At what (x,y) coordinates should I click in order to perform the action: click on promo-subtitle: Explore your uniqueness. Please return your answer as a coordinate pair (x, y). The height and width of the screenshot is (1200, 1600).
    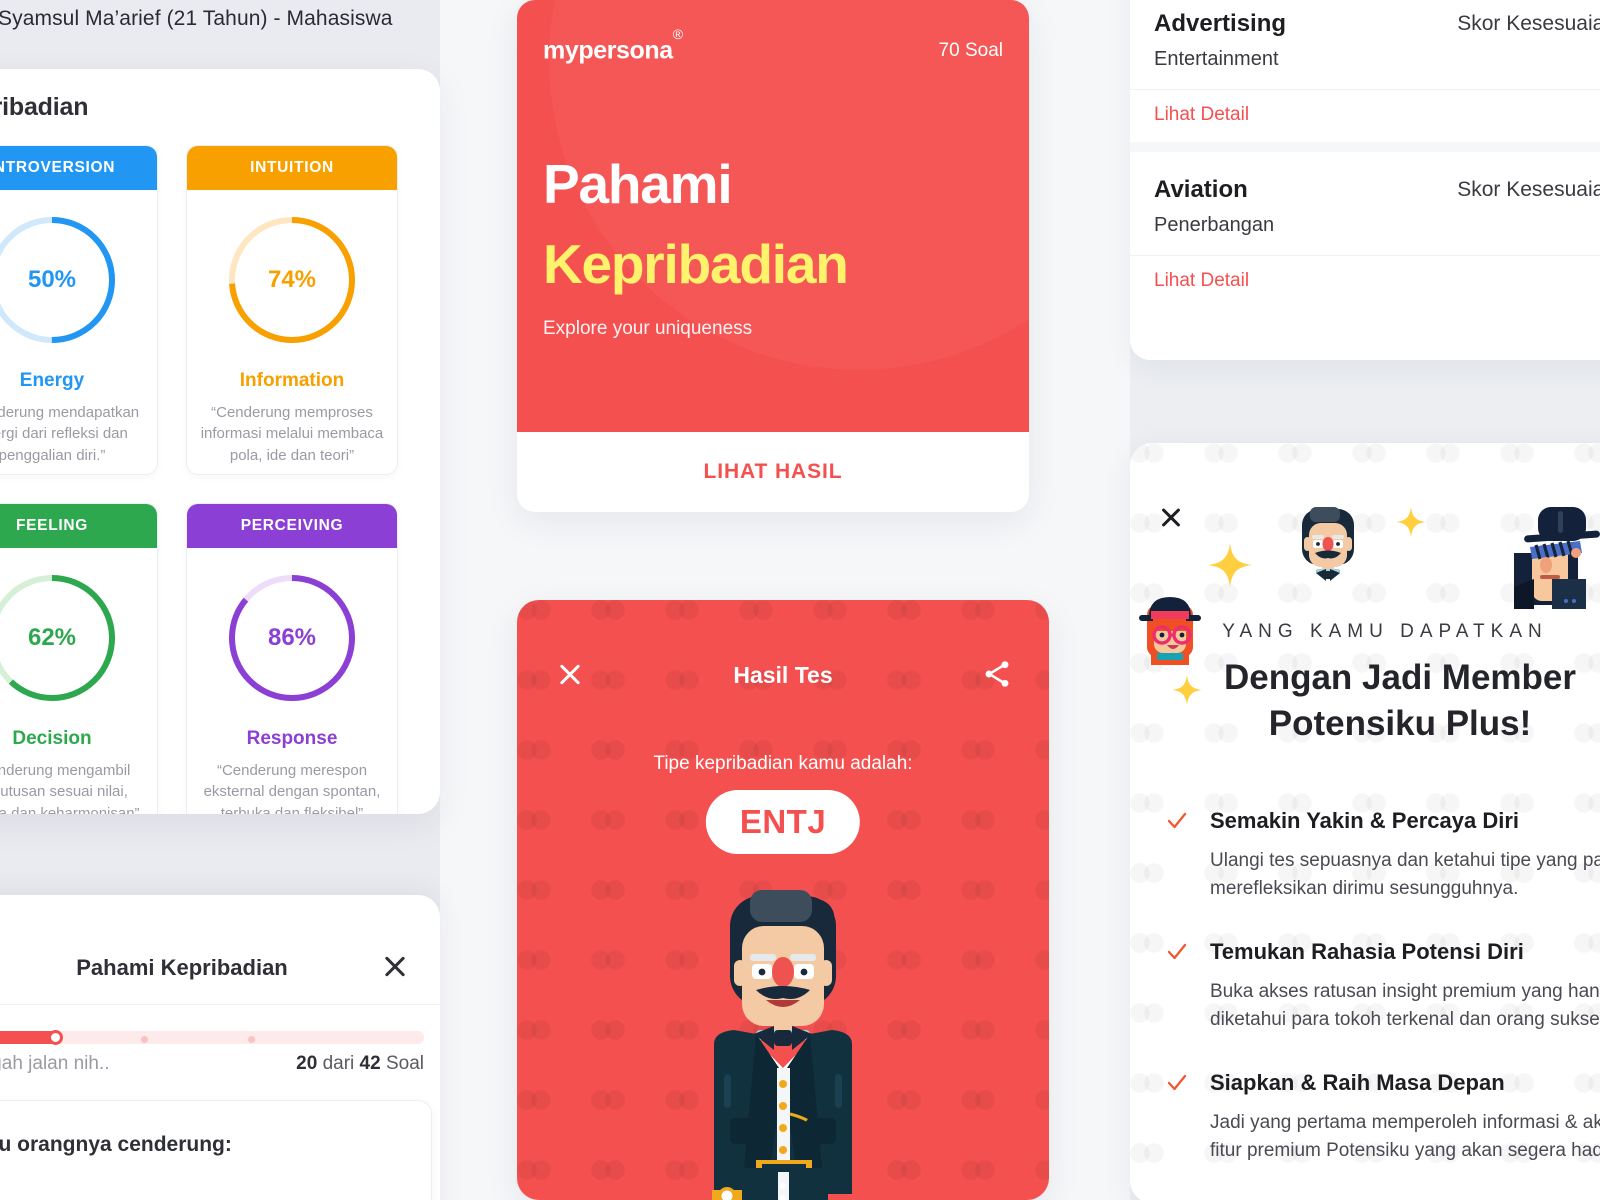
    Looking at the image, I should click on (648, 328).